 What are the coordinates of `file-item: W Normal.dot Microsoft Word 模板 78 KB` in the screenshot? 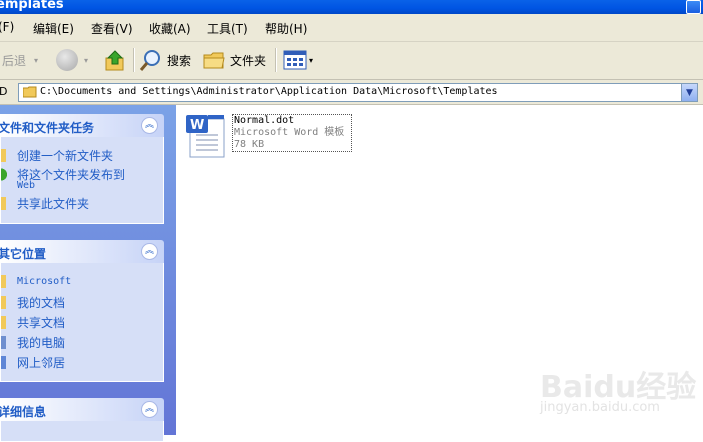 It's located at (269, 135).